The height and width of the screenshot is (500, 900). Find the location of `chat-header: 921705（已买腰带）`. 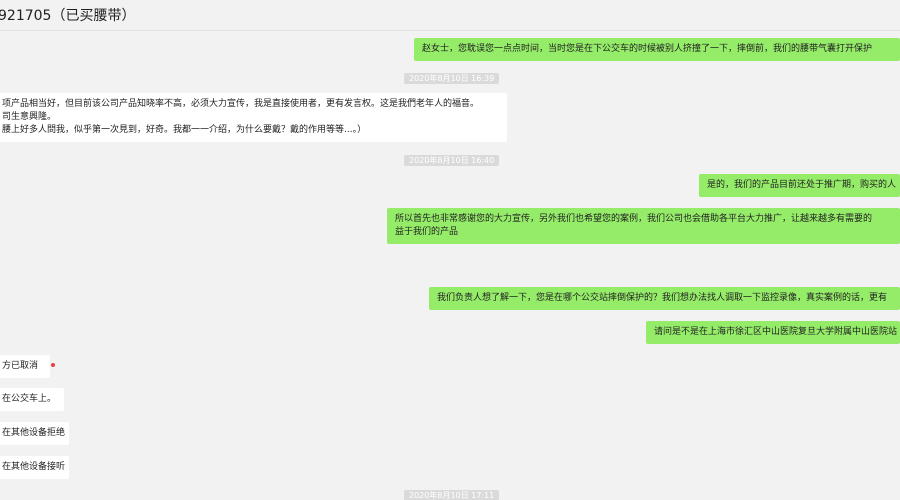

chat-header: 921705（已买腰带） is located at coordinates (450, 15).